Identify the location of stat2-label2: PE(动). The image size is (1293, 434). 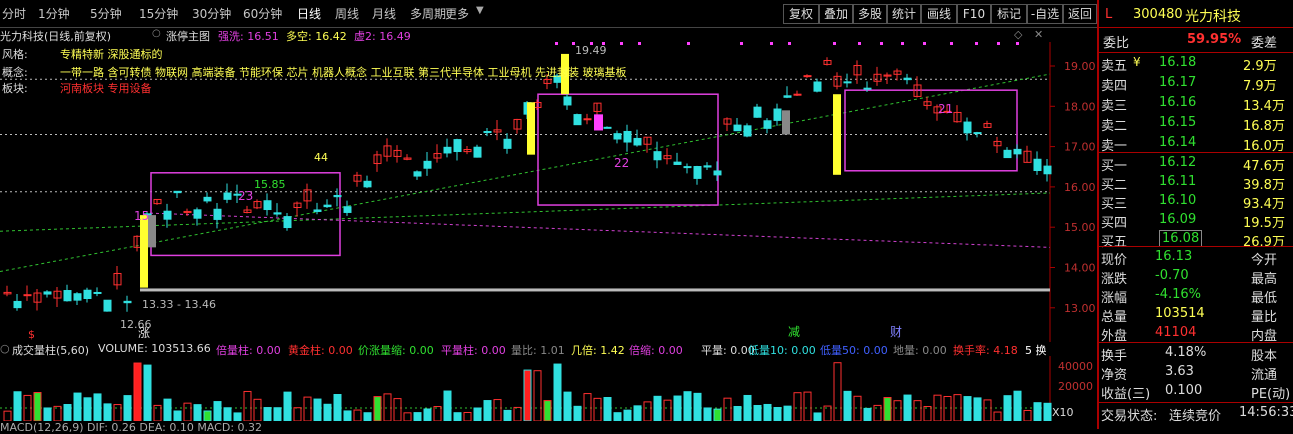
(1271, 394).